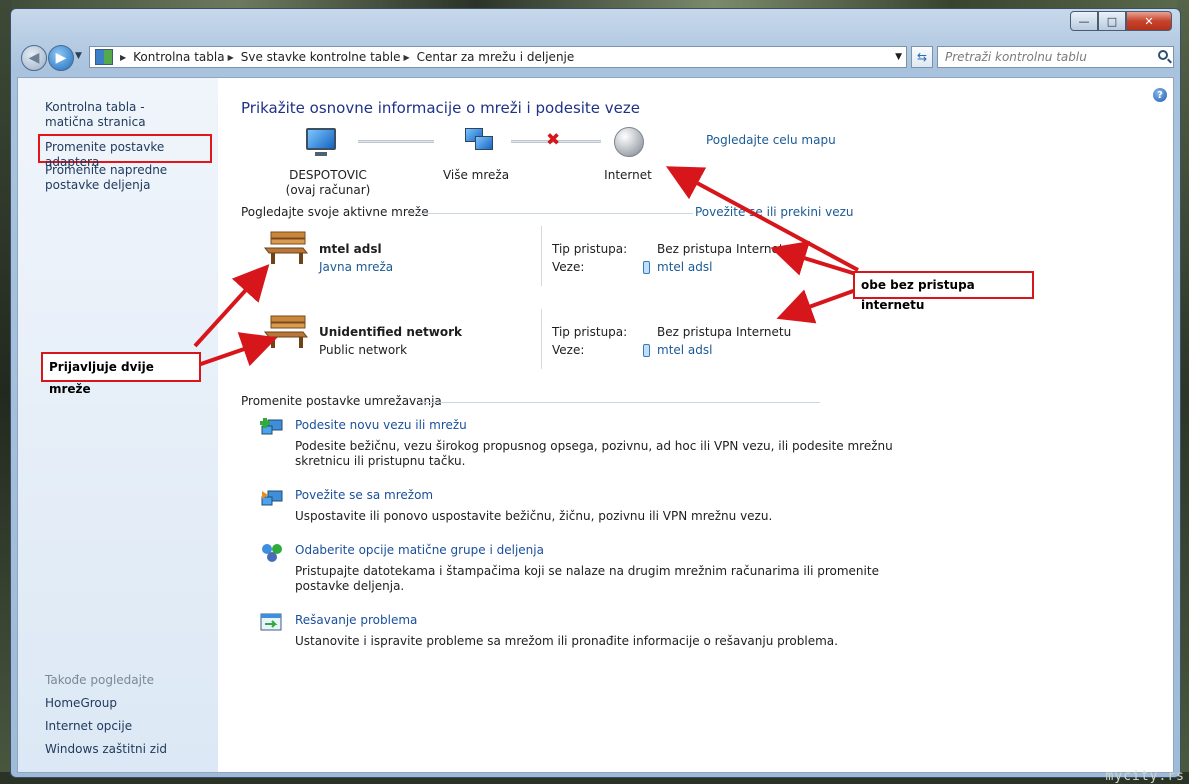 The height and width of the screenshot is (784, 1189). Describe the element at coordinates (328, 175) in the screenshot. I see `computer-name: DESPOTOVIC` at that location.